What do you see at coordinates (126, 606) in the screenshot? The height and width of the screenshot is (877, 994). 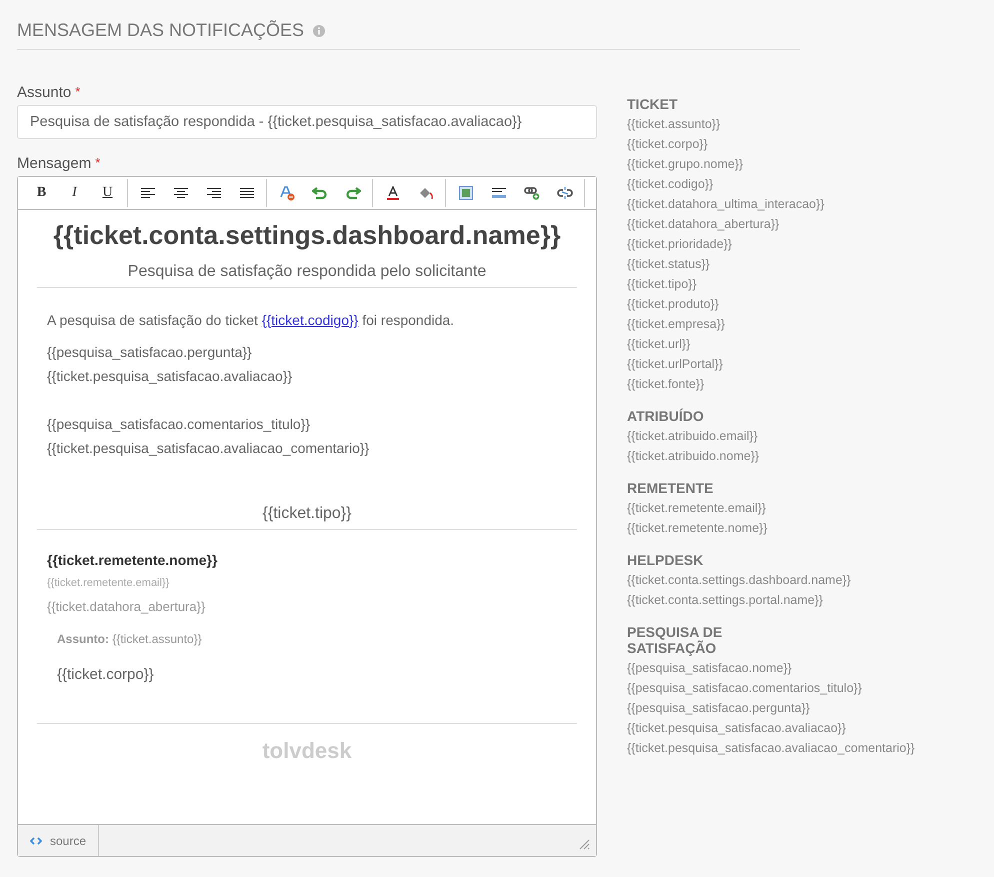 I see `opened-date: {{ticket.datahora_abertura}}` at bounding box center [126, 606].